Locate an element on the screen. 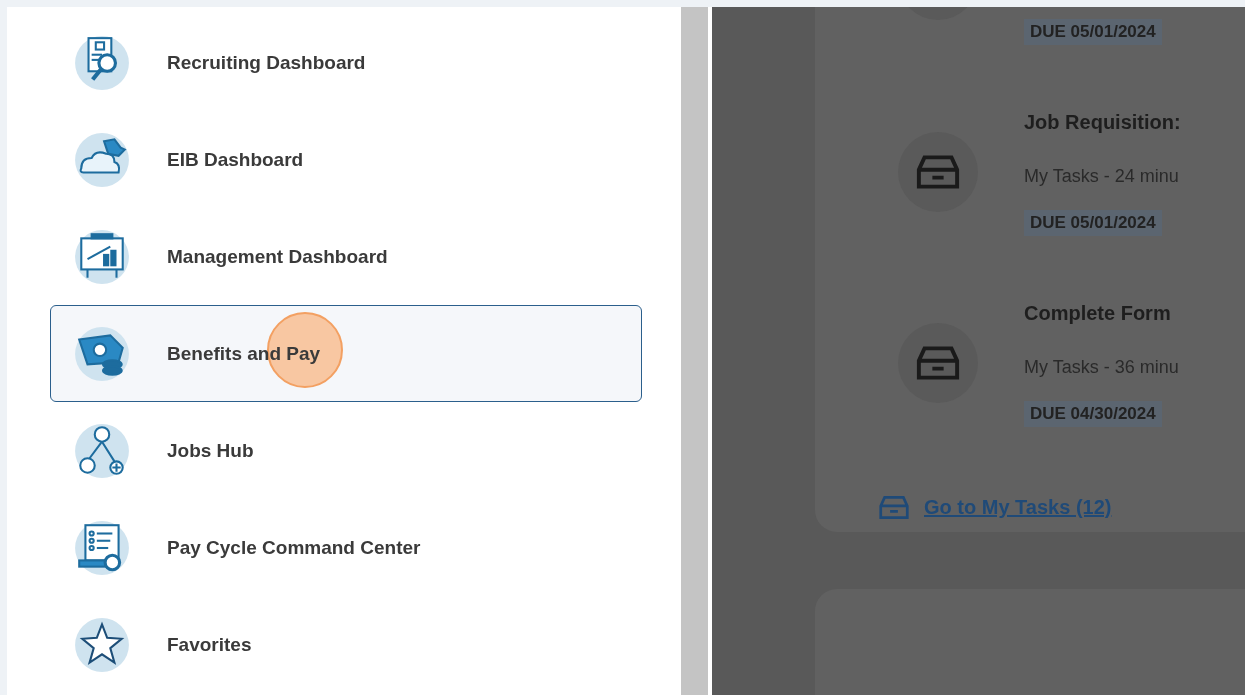 This screenshot has height=695, width=1245. checklist-coin-icon is located at coordinates (102, 547).